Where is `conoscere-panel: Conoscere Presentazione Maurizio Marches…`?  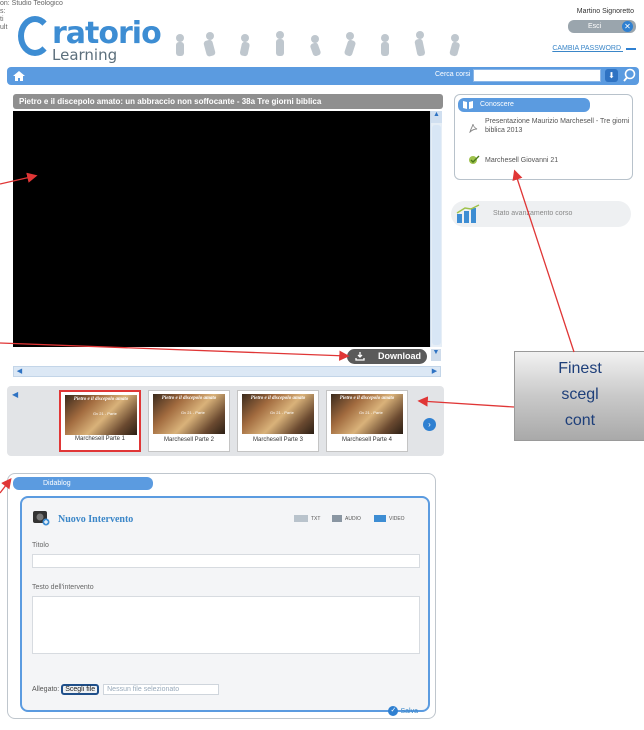 conoscere-panel: Conoscere Presentazione Maurizio Marches… is located at coordinates (543, 137).